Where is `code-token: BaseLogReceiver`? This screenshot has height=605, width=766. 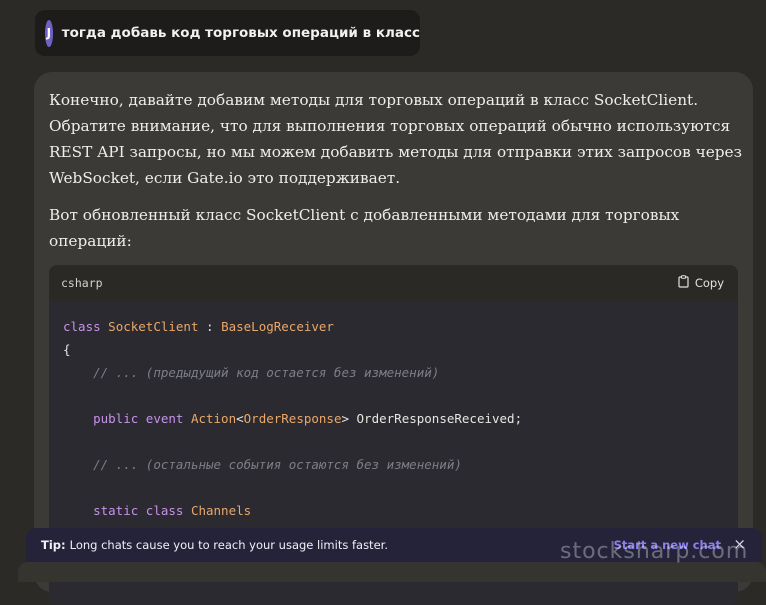
code-token: BaseLogReceiver is located at coordinates (277, 326).